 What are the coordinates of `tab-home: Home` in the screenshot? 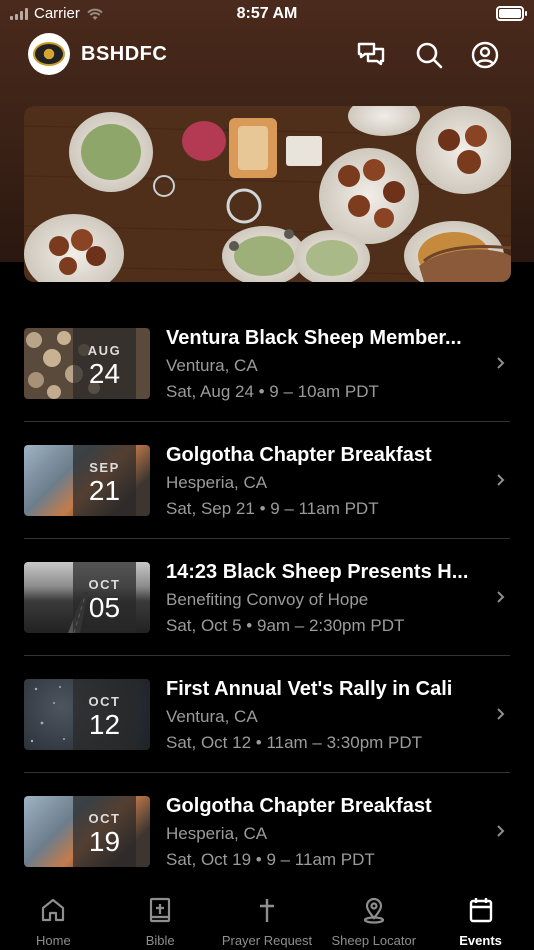 It's located at (53, 917).